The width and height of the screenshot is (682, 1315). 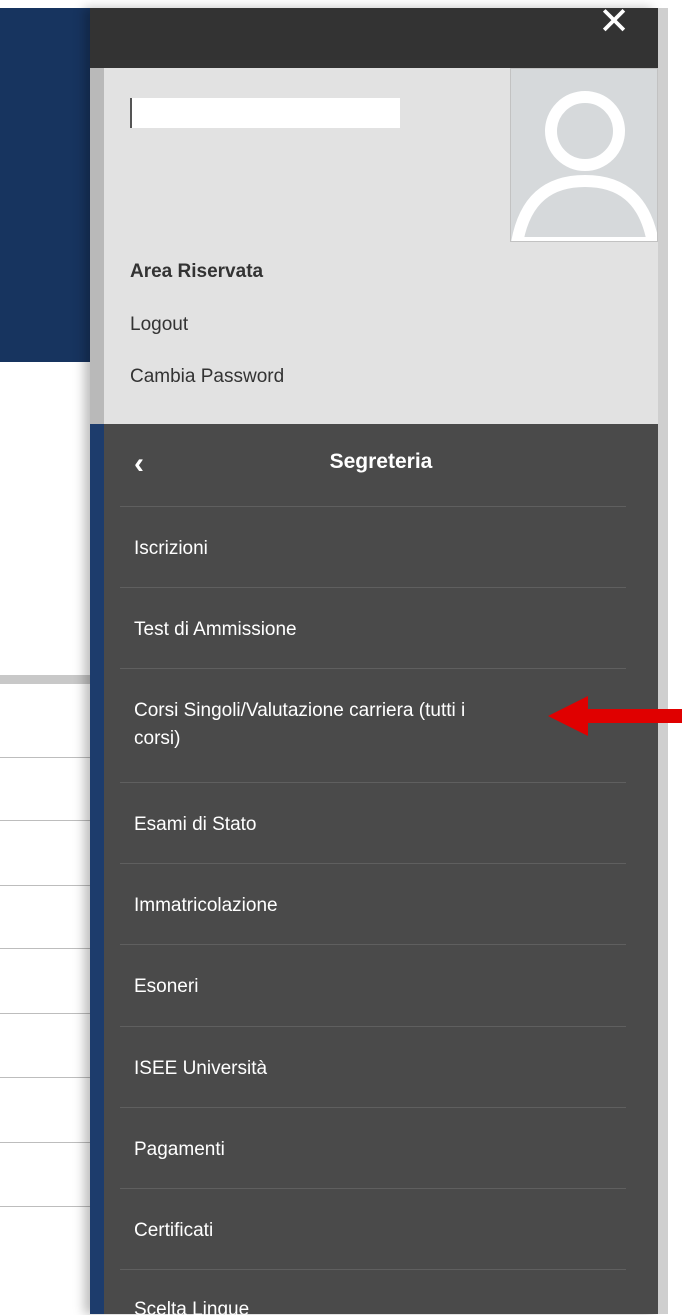 I want to click on menu-item-label: Certificati, so click(x=174, y=1230).